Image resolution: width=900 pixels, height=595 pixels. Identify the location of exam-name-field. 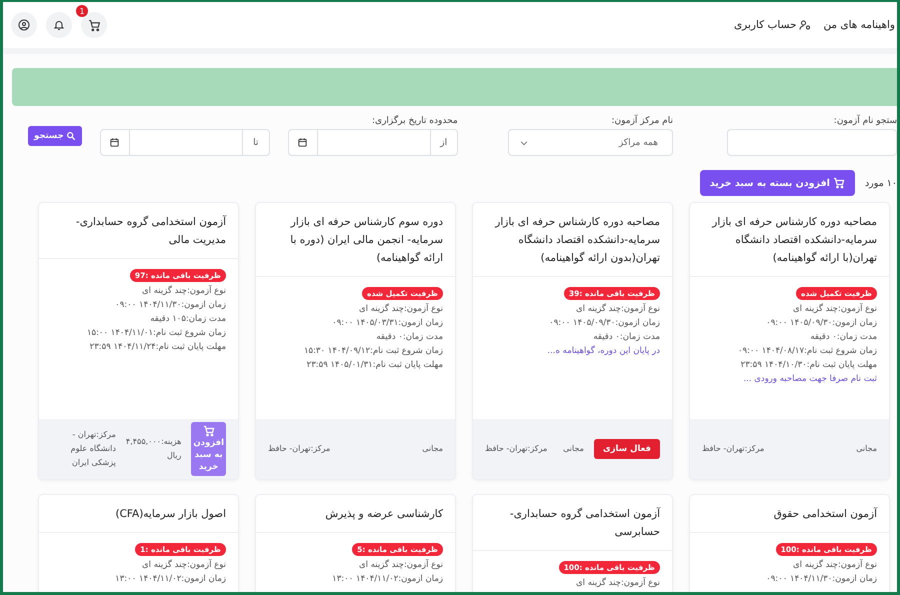
(812, 142).